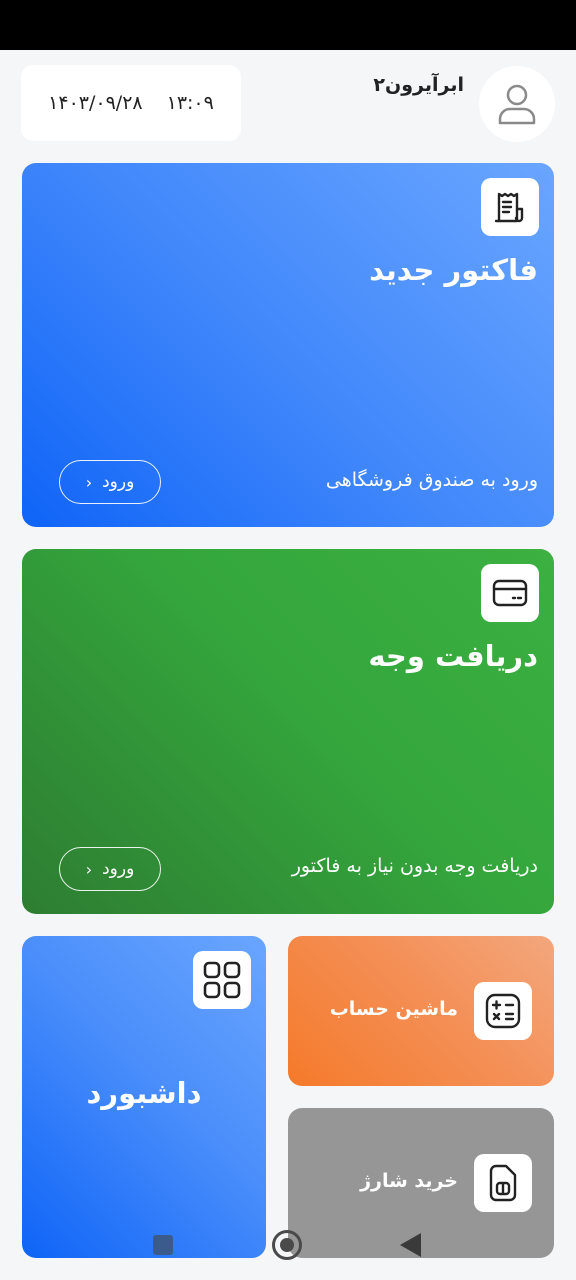 Image resolution: width=576 pixels, height=1280 pixels. I want to click on card-title: داشبورد, so click(144, 1093).